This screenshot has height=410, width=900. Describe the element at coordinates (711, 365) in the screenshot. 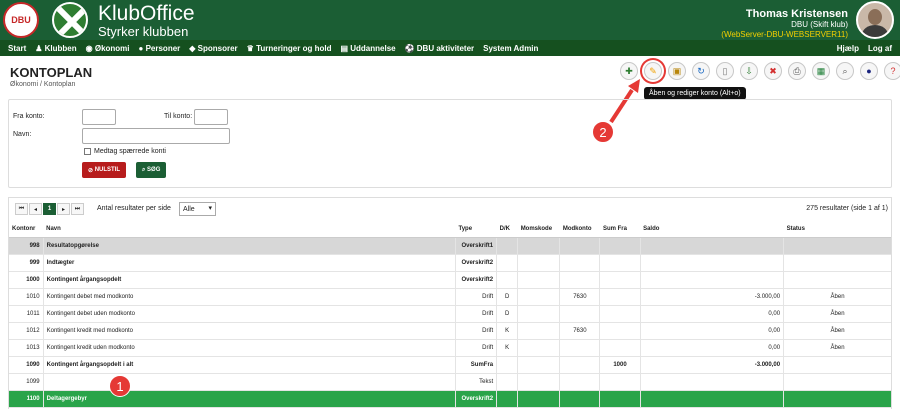

I see `table-cell: -3.000,00` at that location.